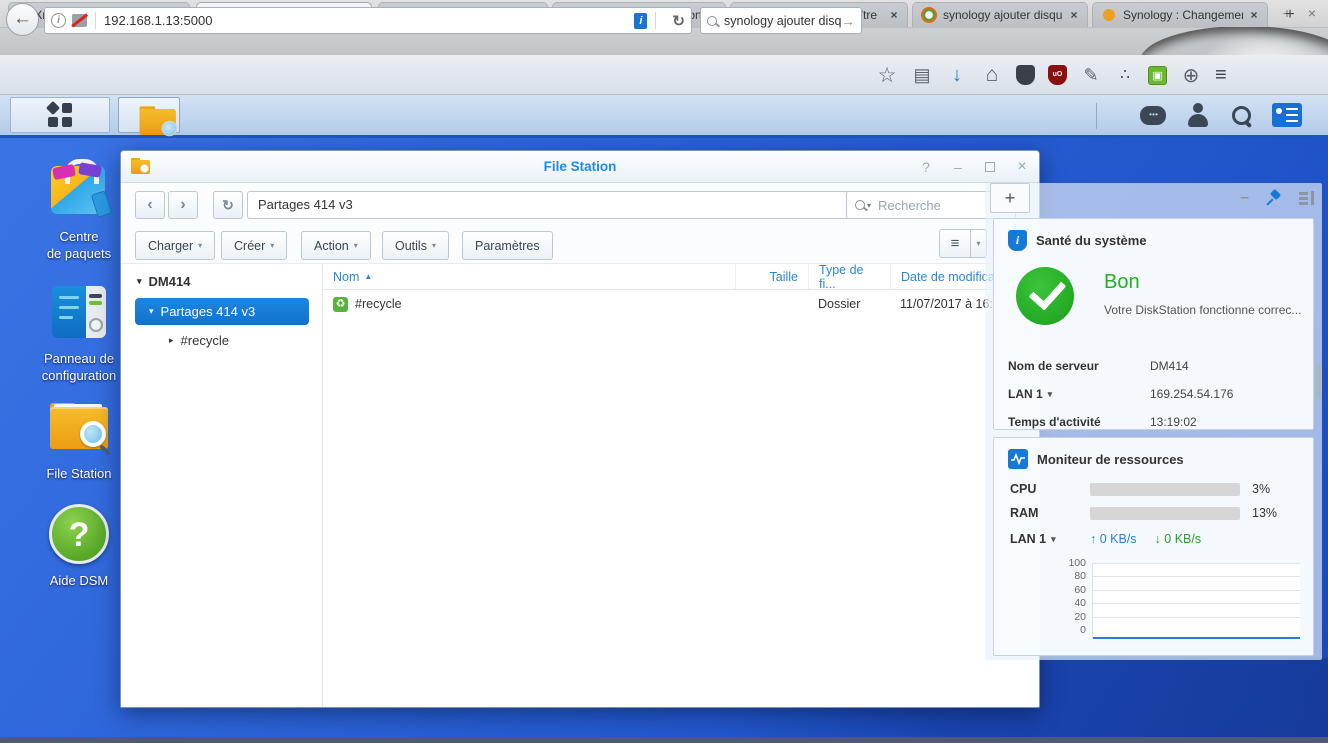 Image resolution: width=1328 pixels, height=743 pixels. Describe the element at coordinates (1025, 394) in the screenshot. I see `lan-label-text: LAN 1` at that location.